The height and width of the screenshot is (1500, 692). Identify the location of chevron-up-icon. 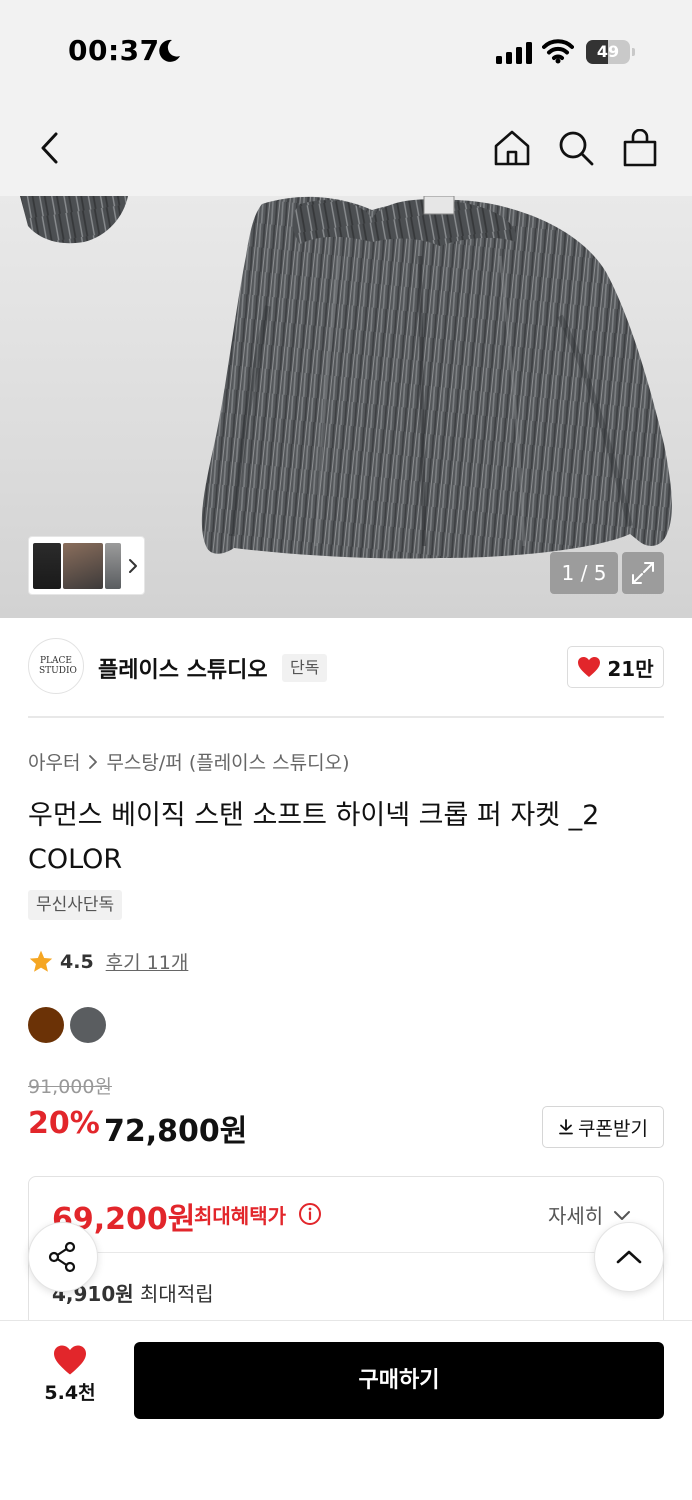
(629, 1257).